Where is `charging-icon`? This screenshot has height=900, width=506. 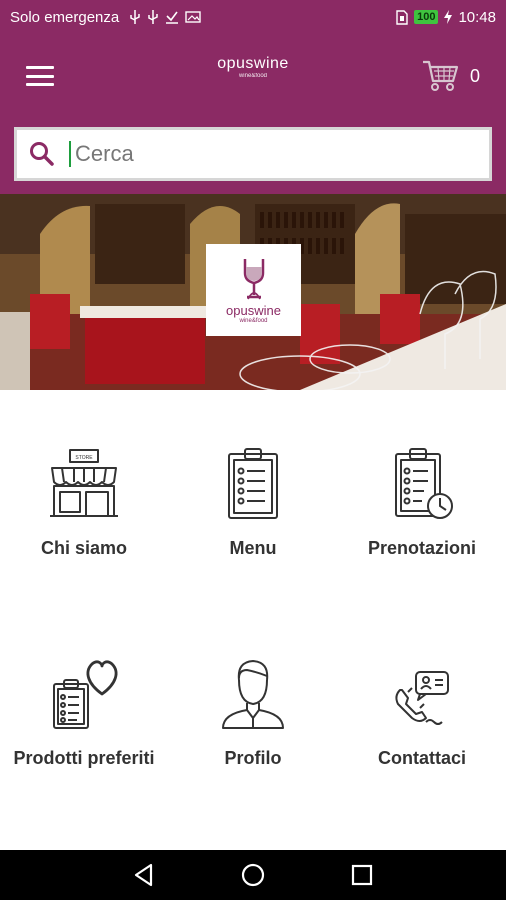 charging-icon is located at coordinates (448, 17).